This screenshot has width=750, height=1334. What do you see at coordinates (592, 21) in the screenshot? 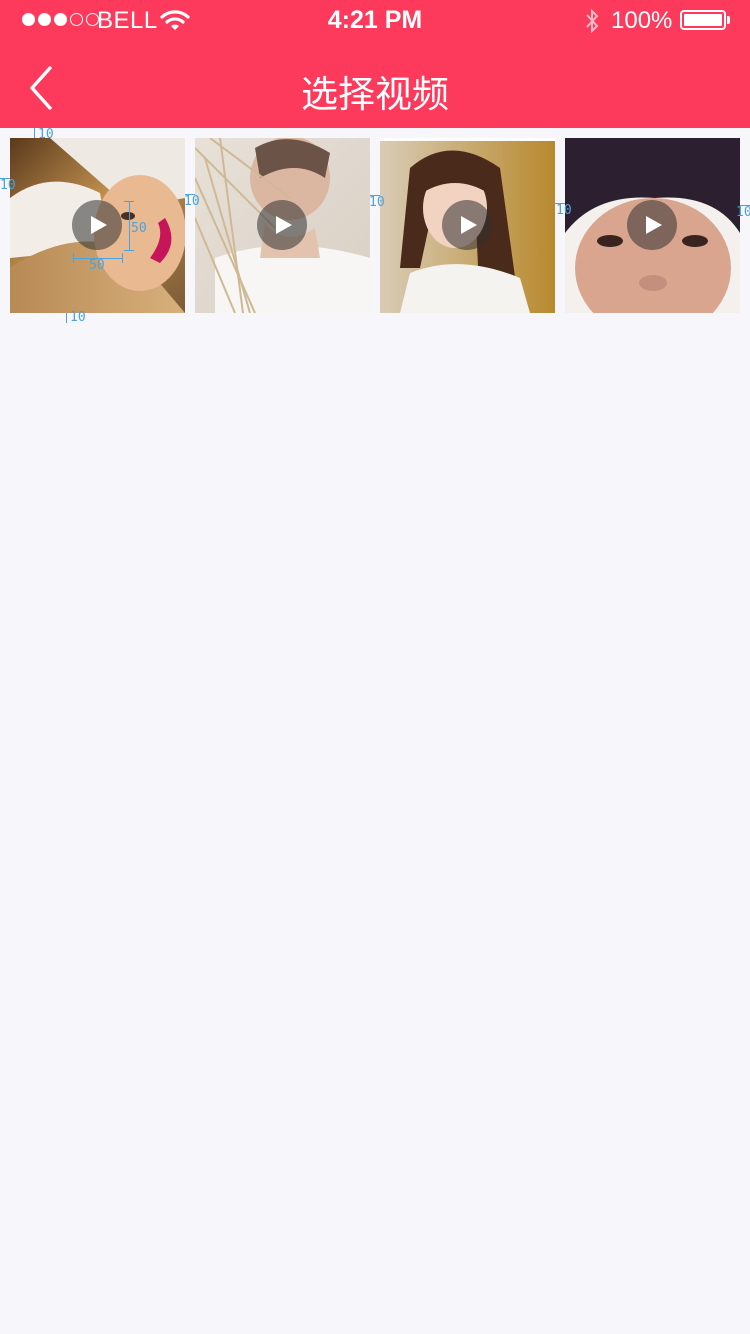
I see `bluetooth-icon` at bounding box center [592, 21].